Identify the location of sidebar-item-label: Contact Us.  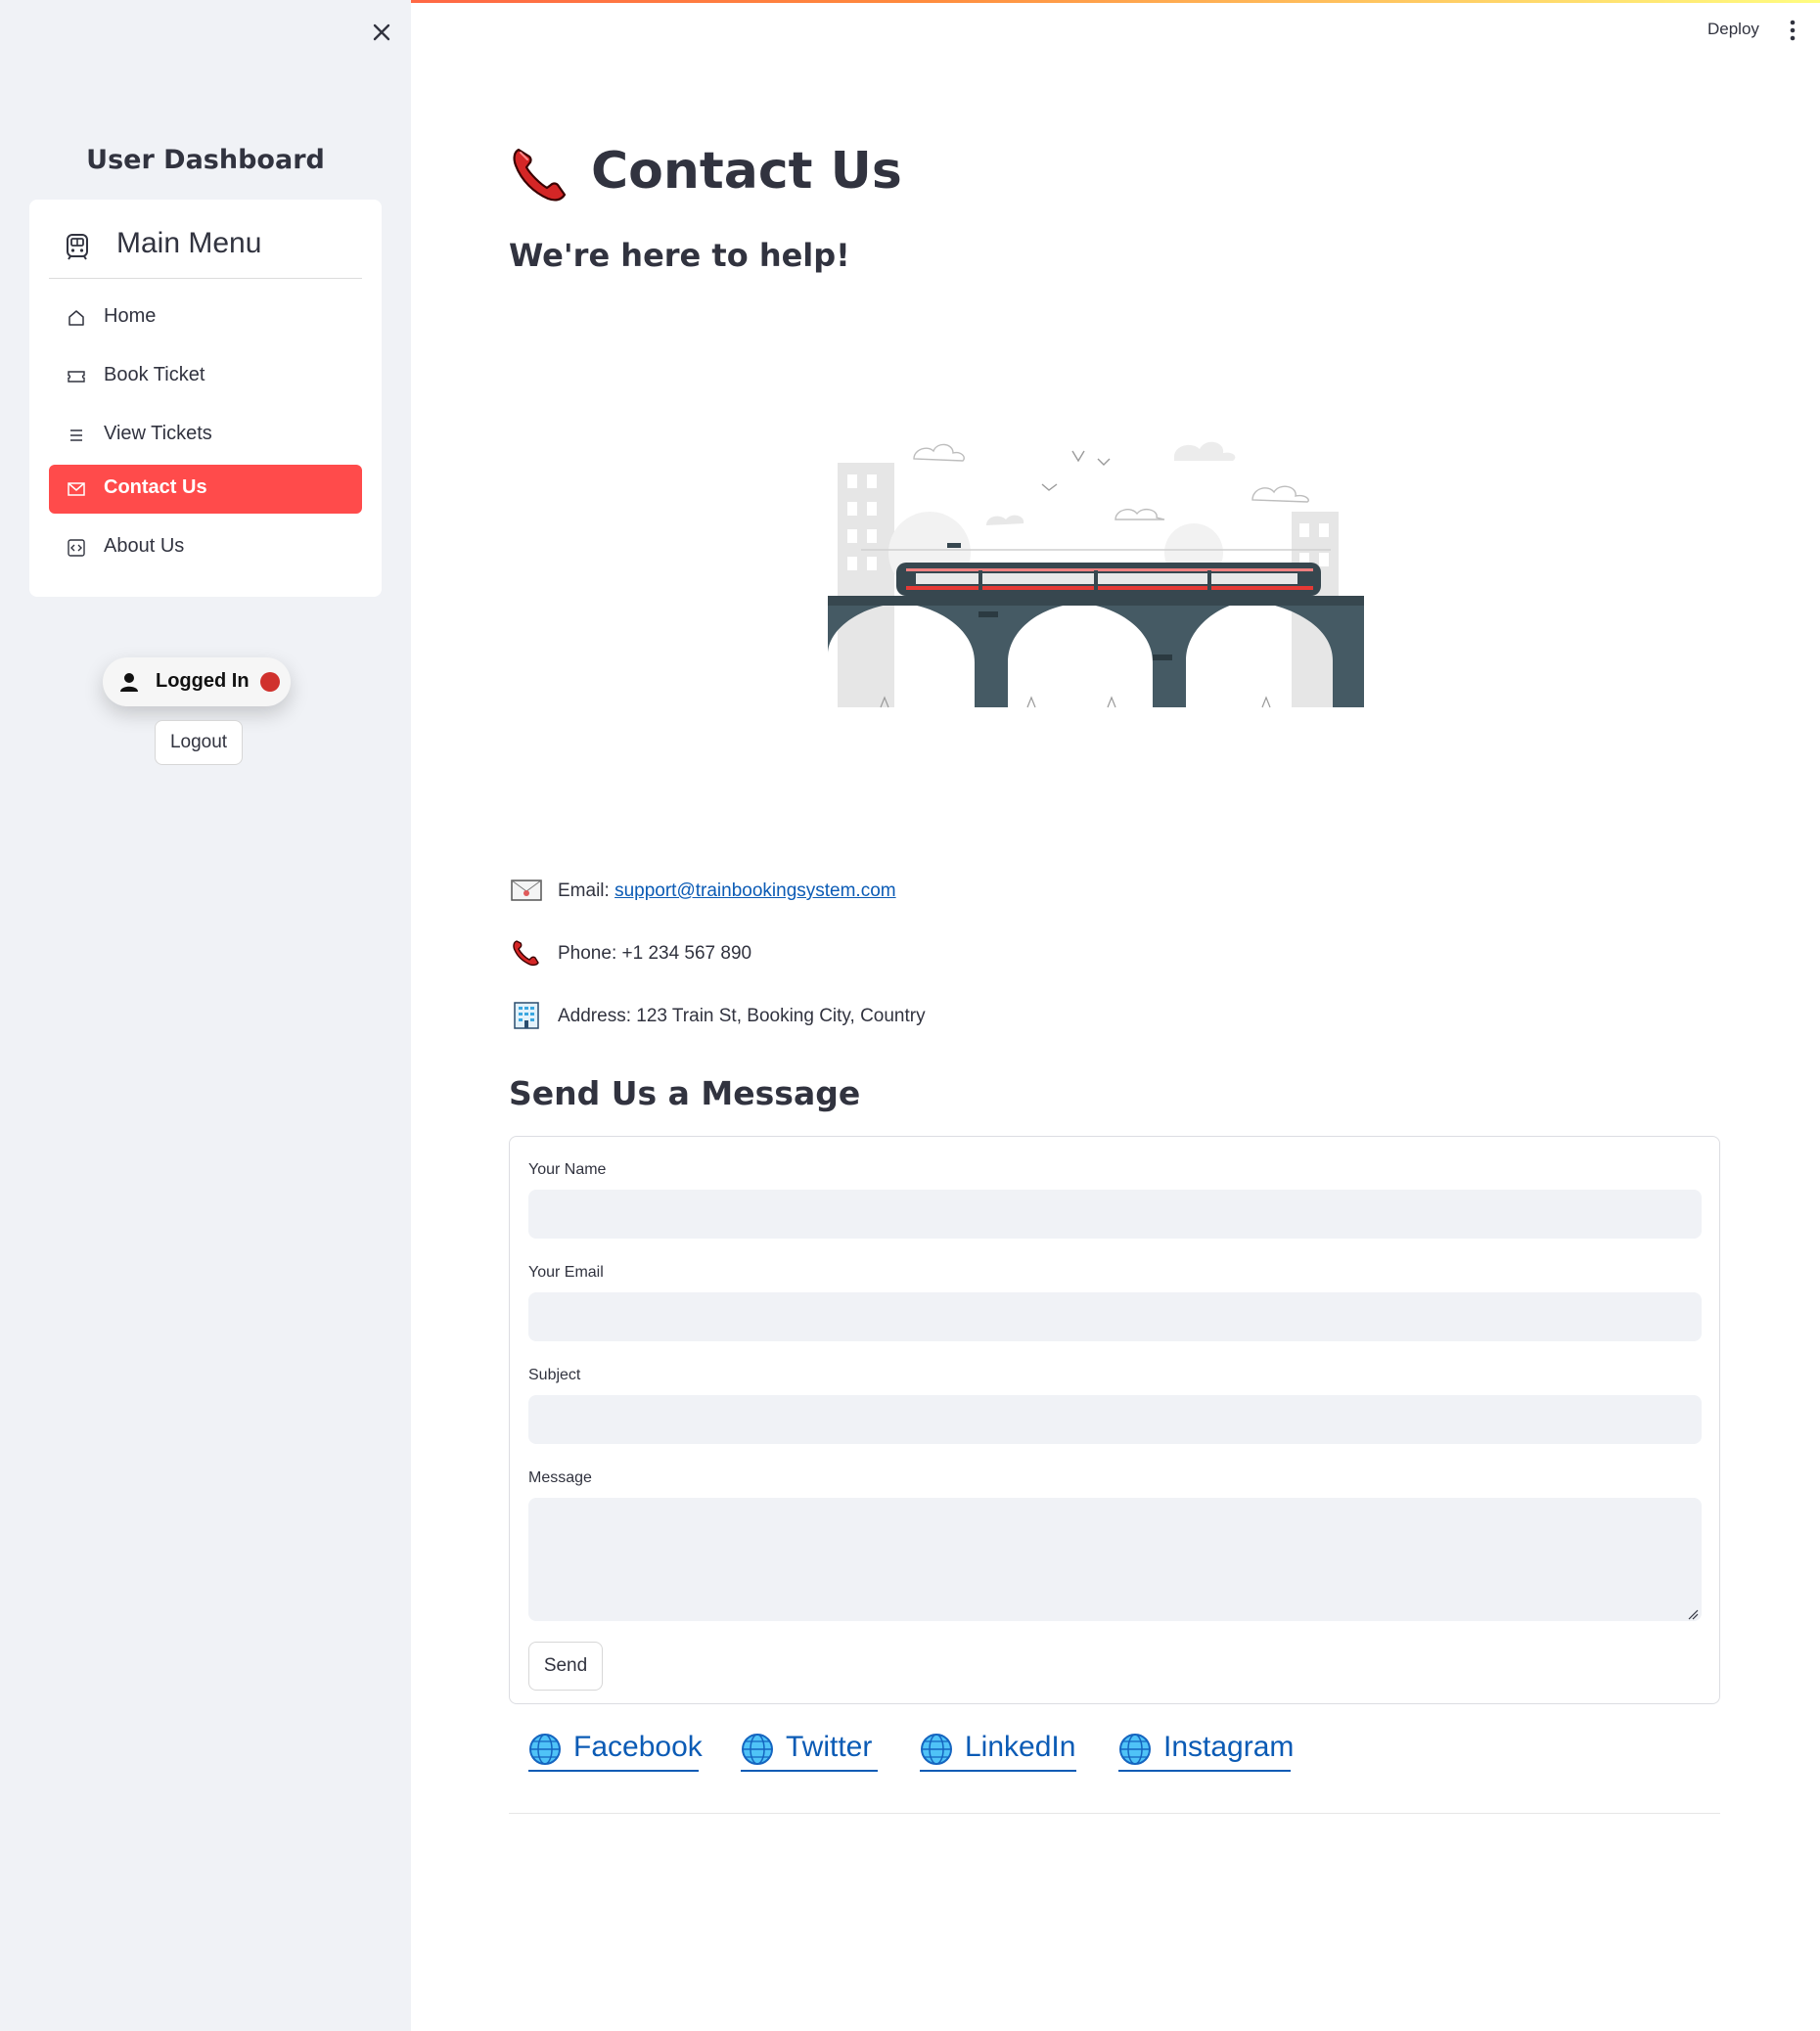
(155, 487).